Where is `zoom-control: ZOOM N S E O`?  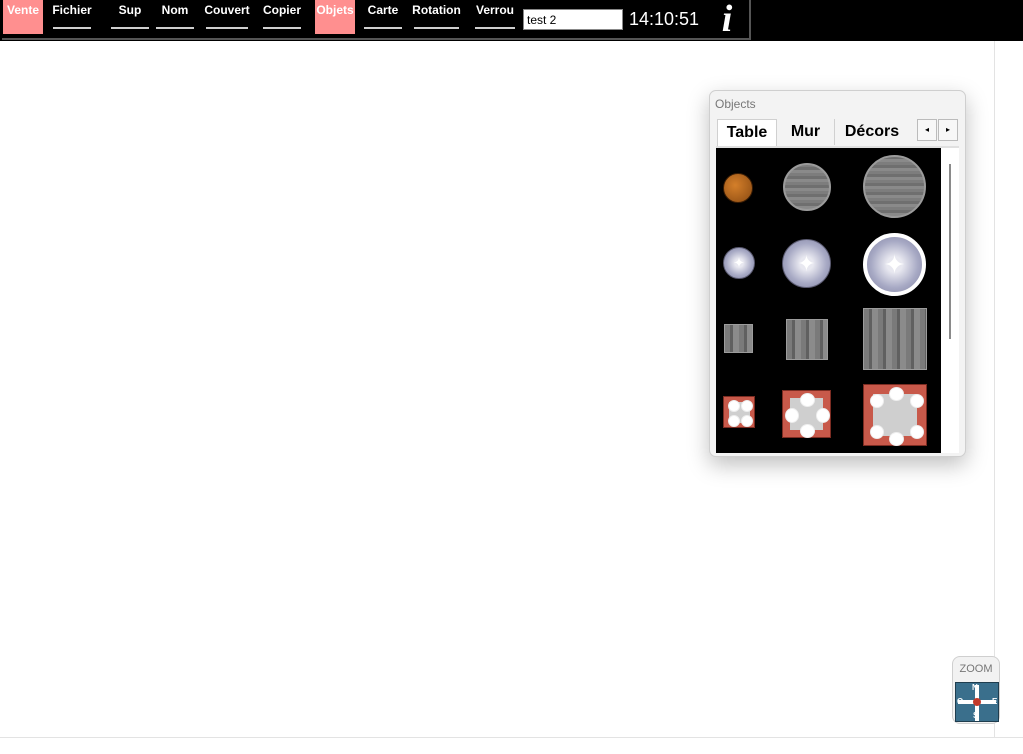
zoom-control: ZOOM N S E O is located at coordinates (976, 690).